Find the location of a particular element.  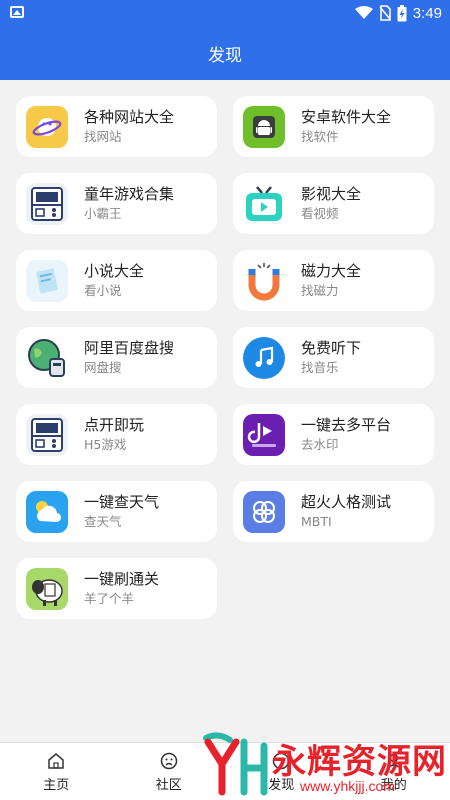

app-header: 发现 is located at coordinates (225, 53).